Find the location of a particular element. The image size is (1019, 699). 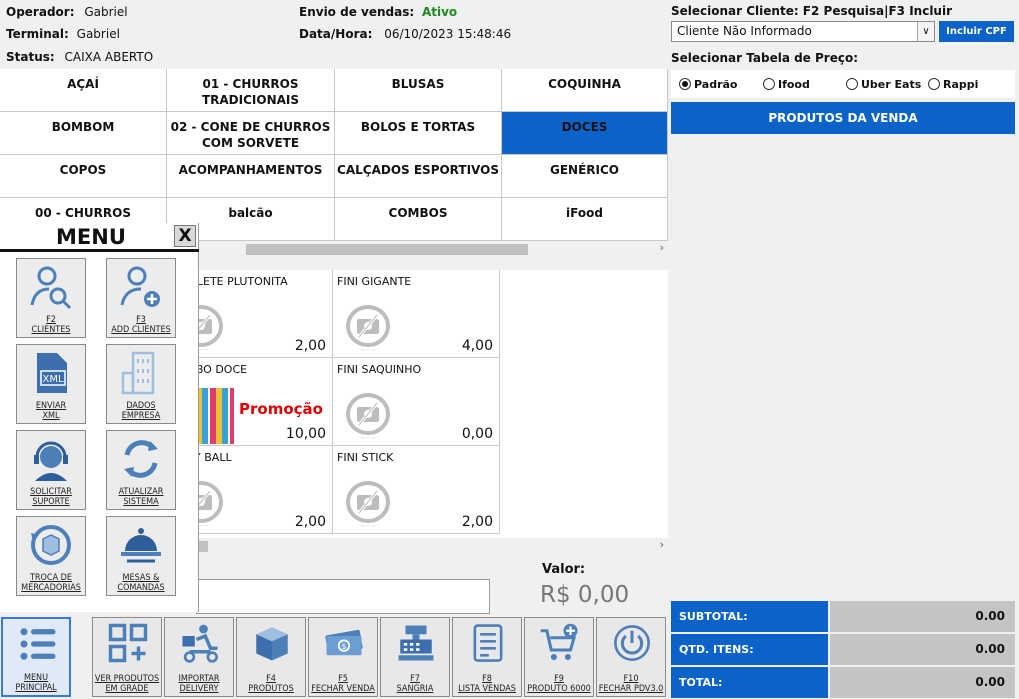

total-label: TOTAL: is located at coordinates (749, 682).